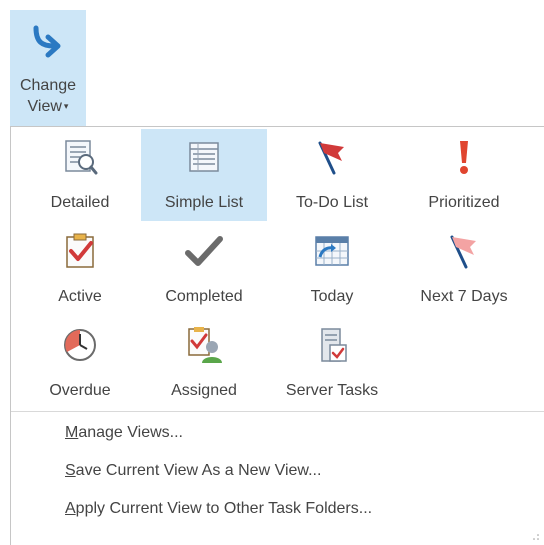 The image size is (544, 545). I want to click on change-view-button: Change View ▾, so click(48, 68).